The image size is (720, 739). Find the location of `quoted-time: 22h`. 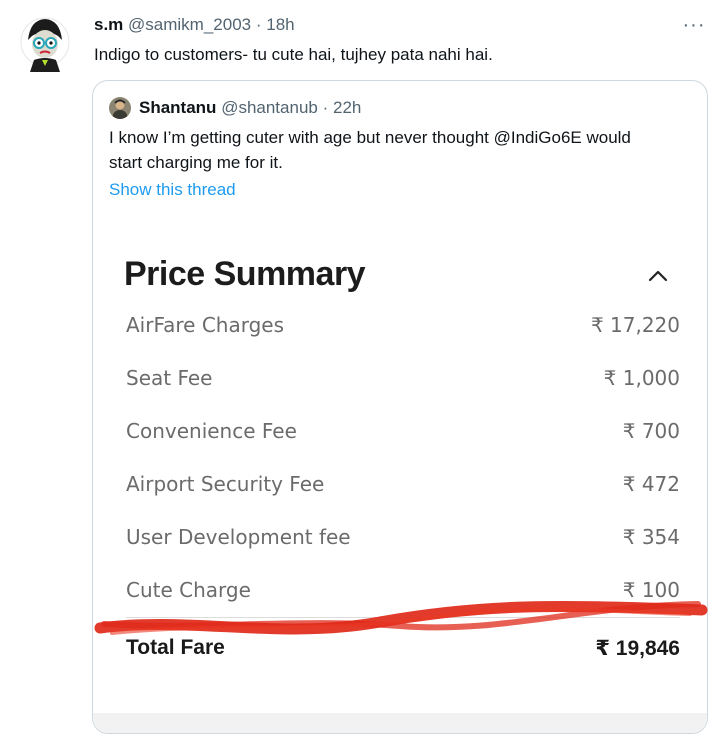

quoted-time: 22h is located at coordinates (347, 107).